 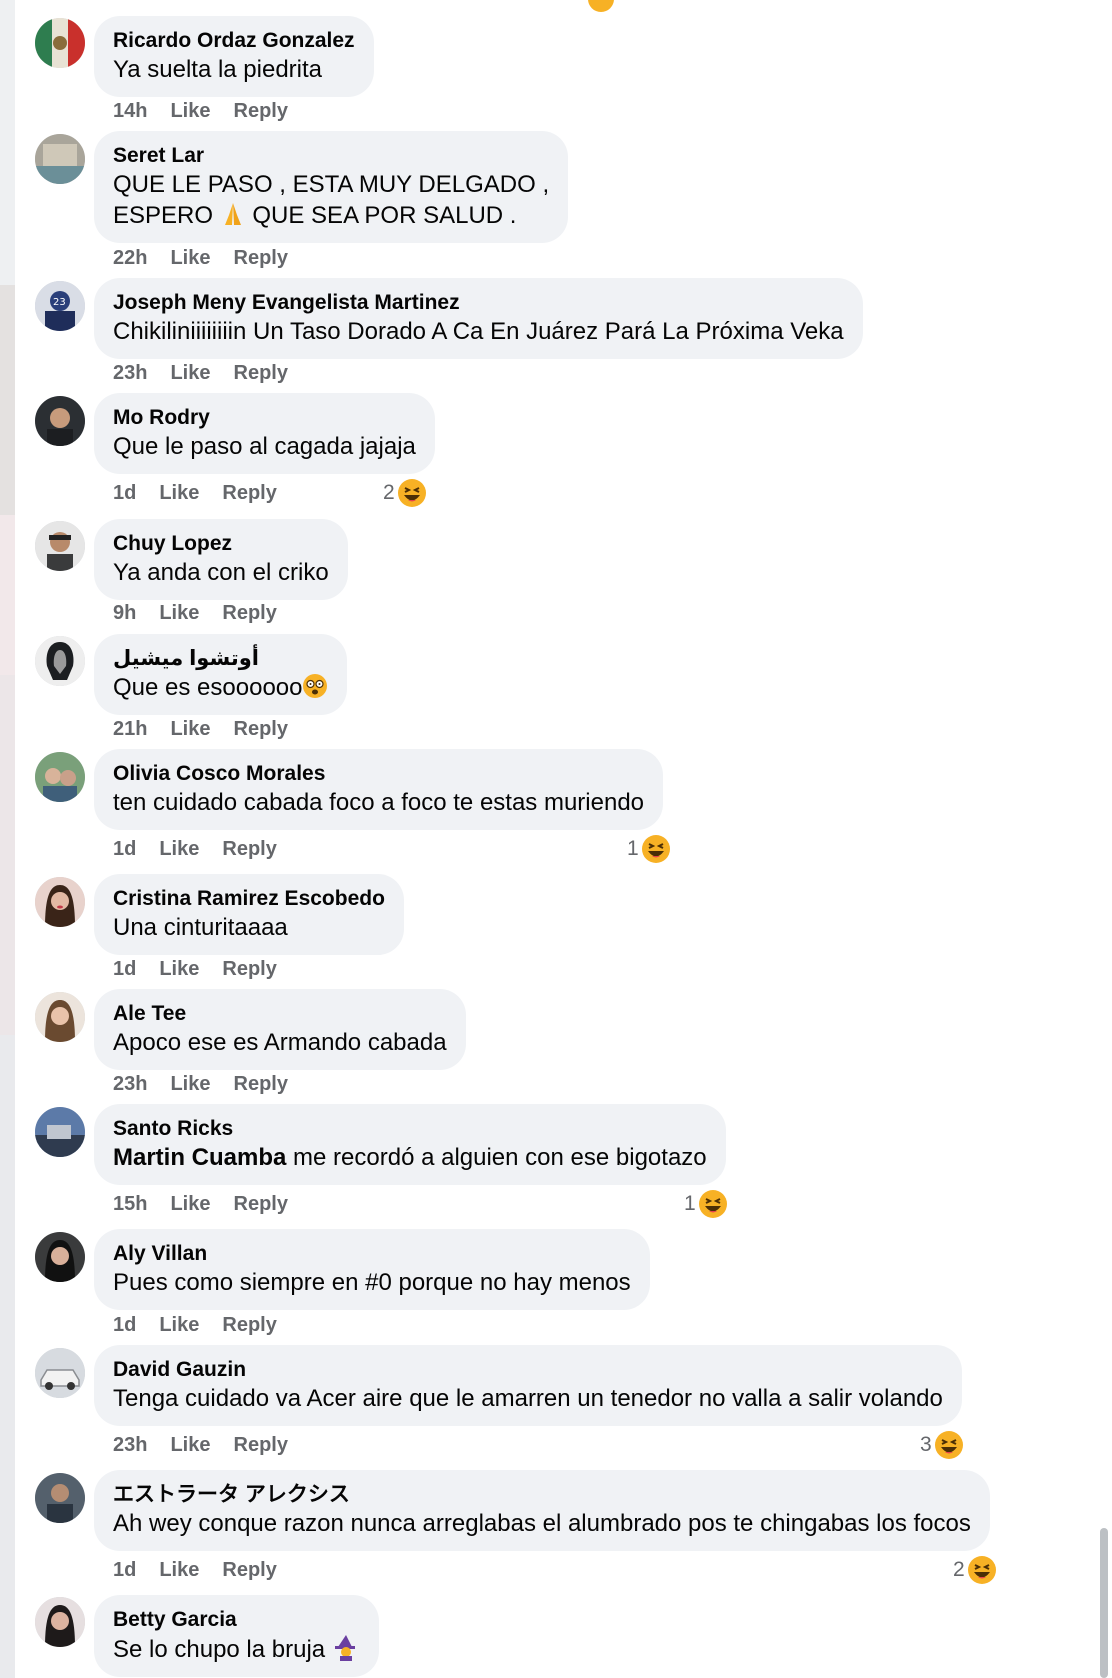 I want to click on comment-text-line: ESPERO QUE SEA POR SALUD ., so click(x=331, y=215).